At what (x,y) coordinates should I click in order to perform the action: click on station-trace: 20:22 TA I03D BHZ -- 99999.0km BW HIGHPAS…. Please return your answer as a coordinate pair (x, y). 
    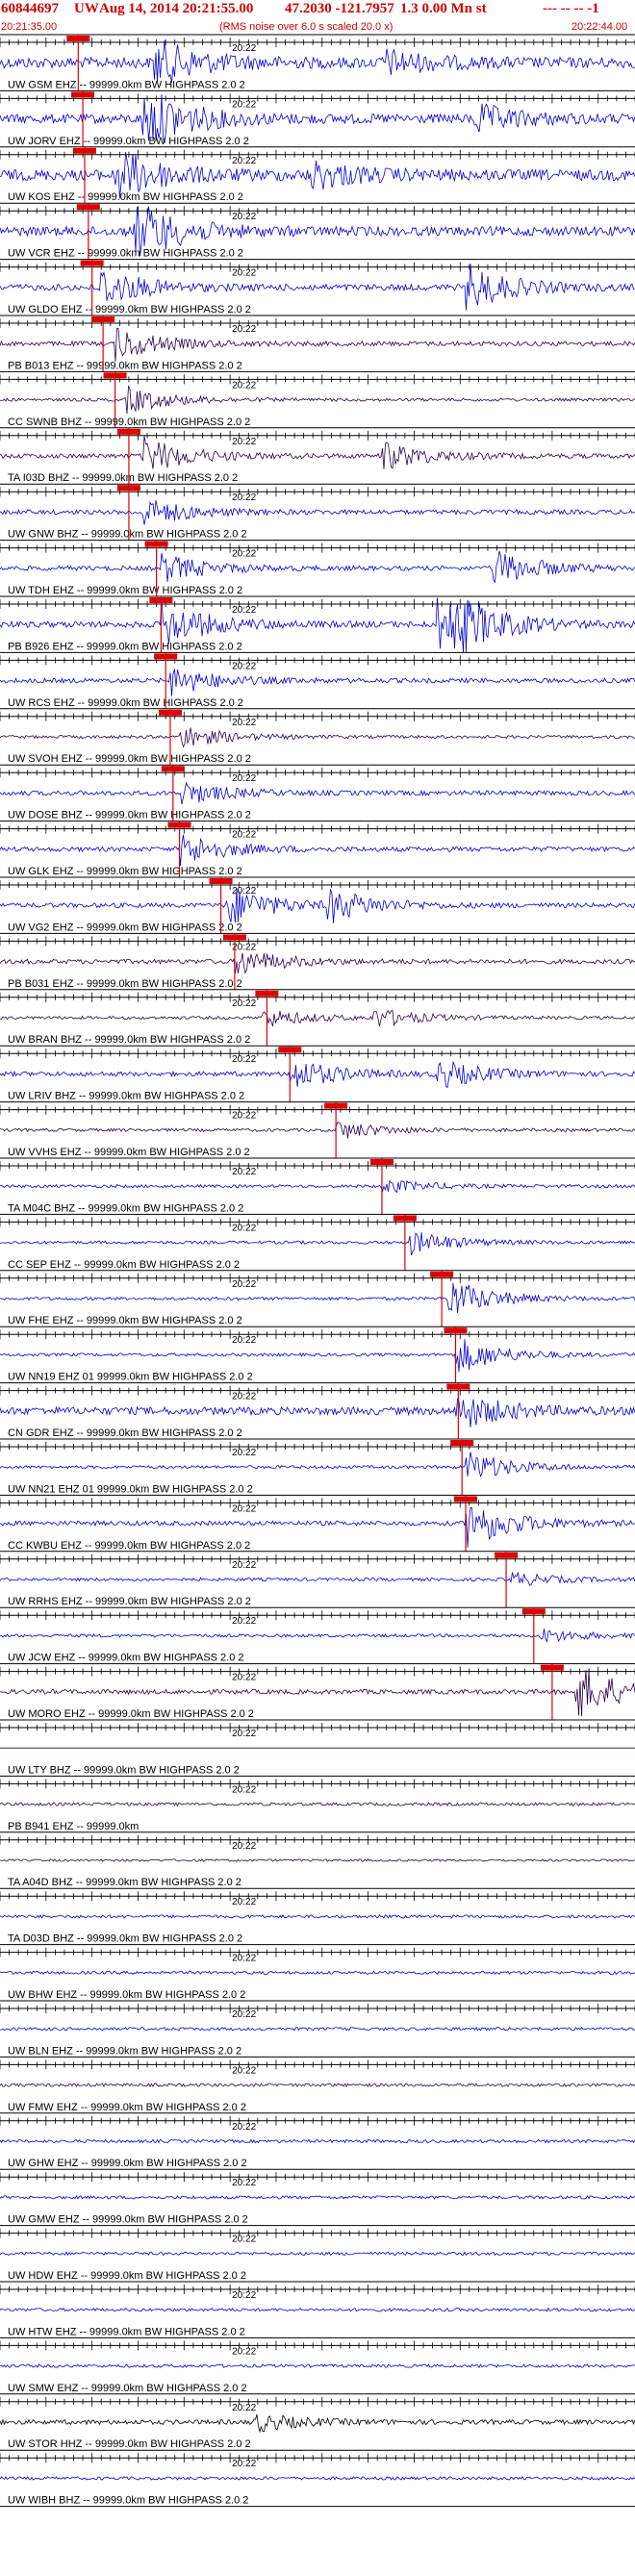
    Looking at the image, I should click on (317, 456).